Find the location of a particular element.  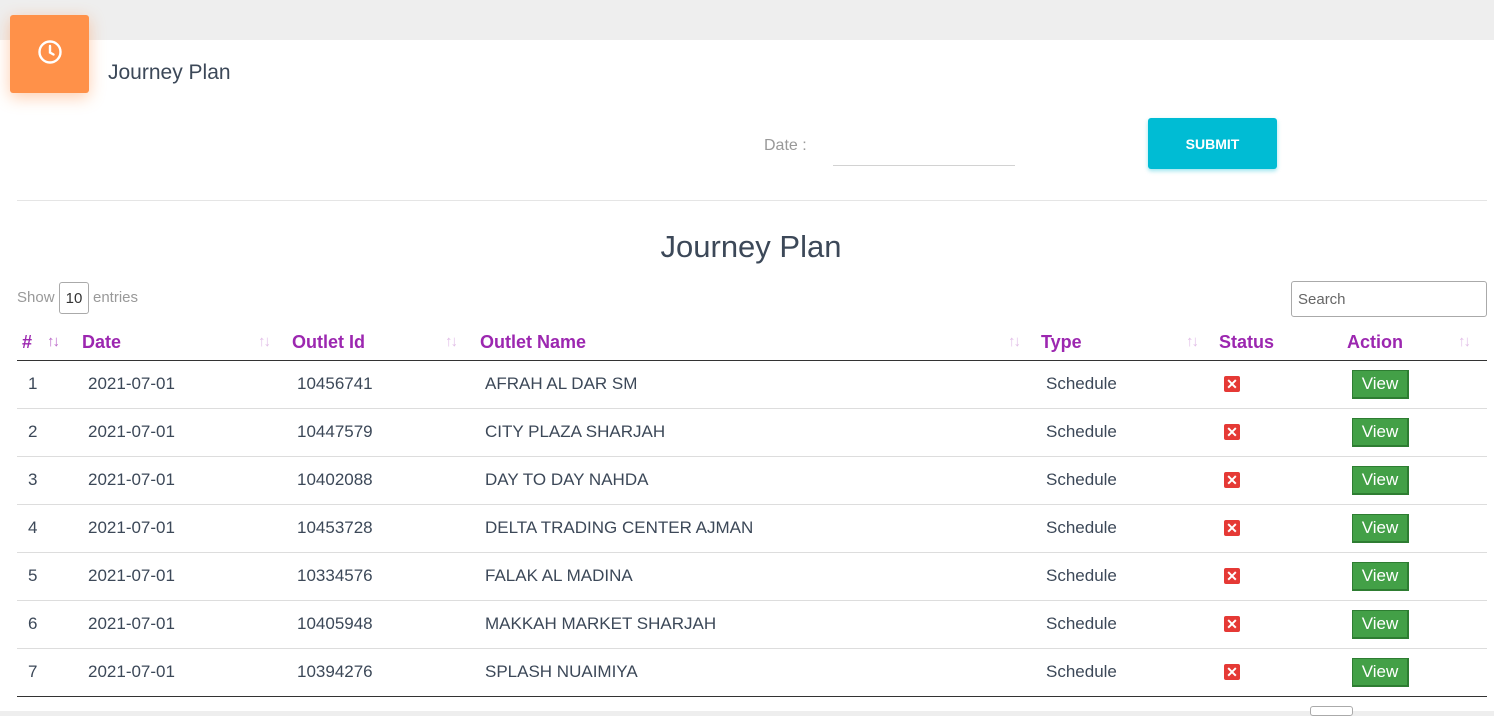

column-header-action: Action ↑↓ is located at coordinates (1417, 342).